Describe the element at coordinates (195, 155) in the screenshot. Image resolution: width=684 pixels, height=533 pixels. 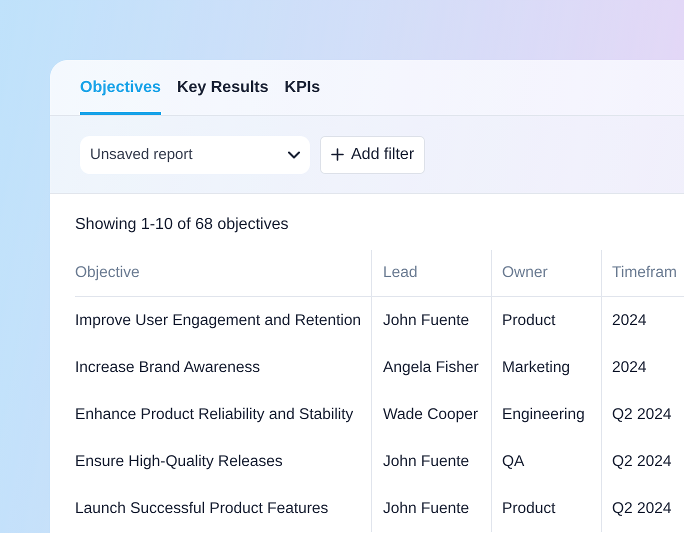
I see `report-select: Unsaved report` at that location.